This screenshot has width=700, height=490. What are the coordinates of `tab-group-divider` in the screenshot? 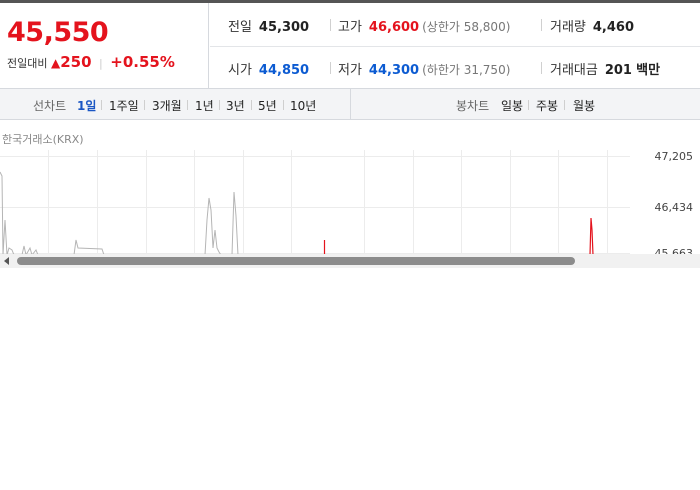 It's located at (350, 104).